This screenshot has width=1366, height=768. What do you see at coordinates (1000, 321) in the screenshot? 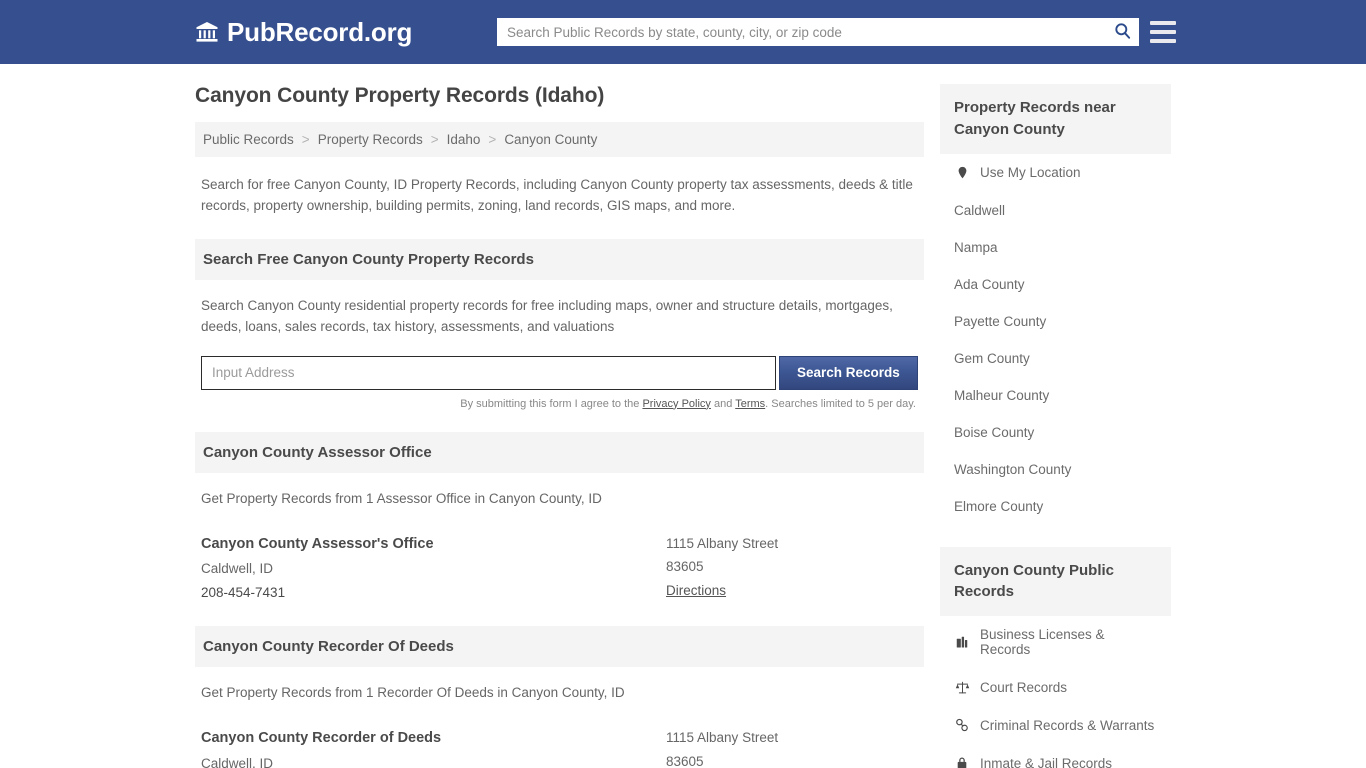
I see `sidebar-item-label: Payette County` at bounding box center [1000, 321].